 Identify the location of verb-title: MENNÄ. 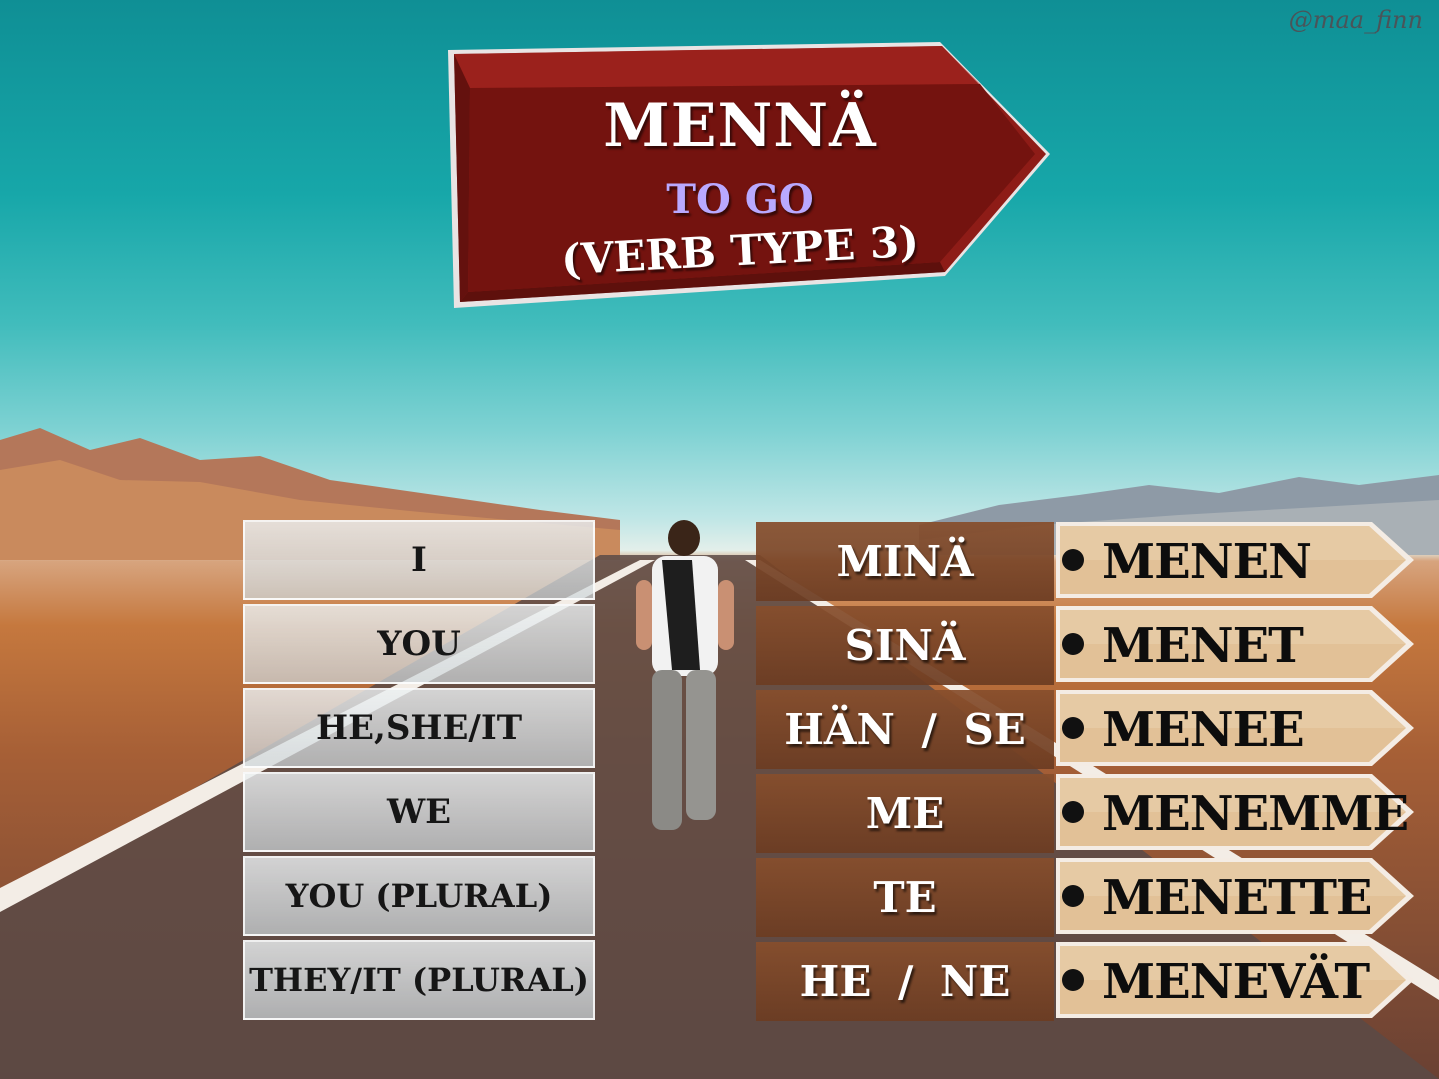
(740, 126).